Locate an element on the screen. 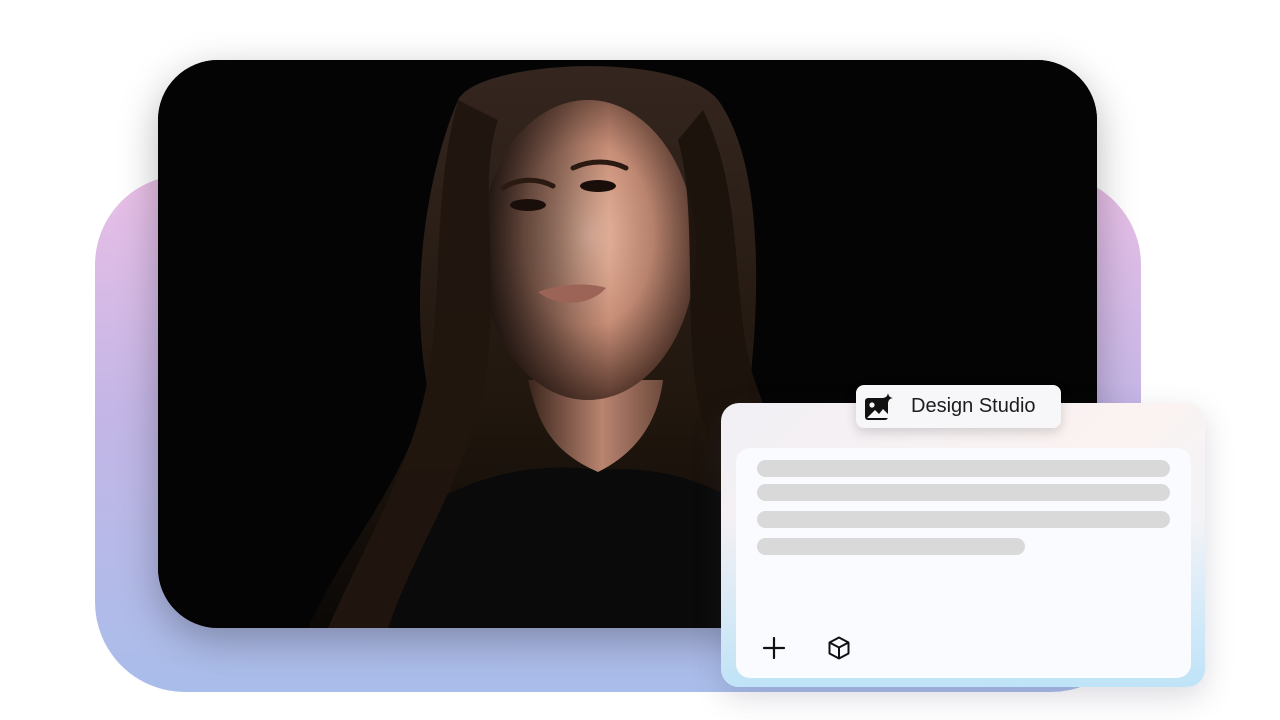 The width and height of the screenshot is (1280, 720). cube-icon is located at coordinates (839, 648).